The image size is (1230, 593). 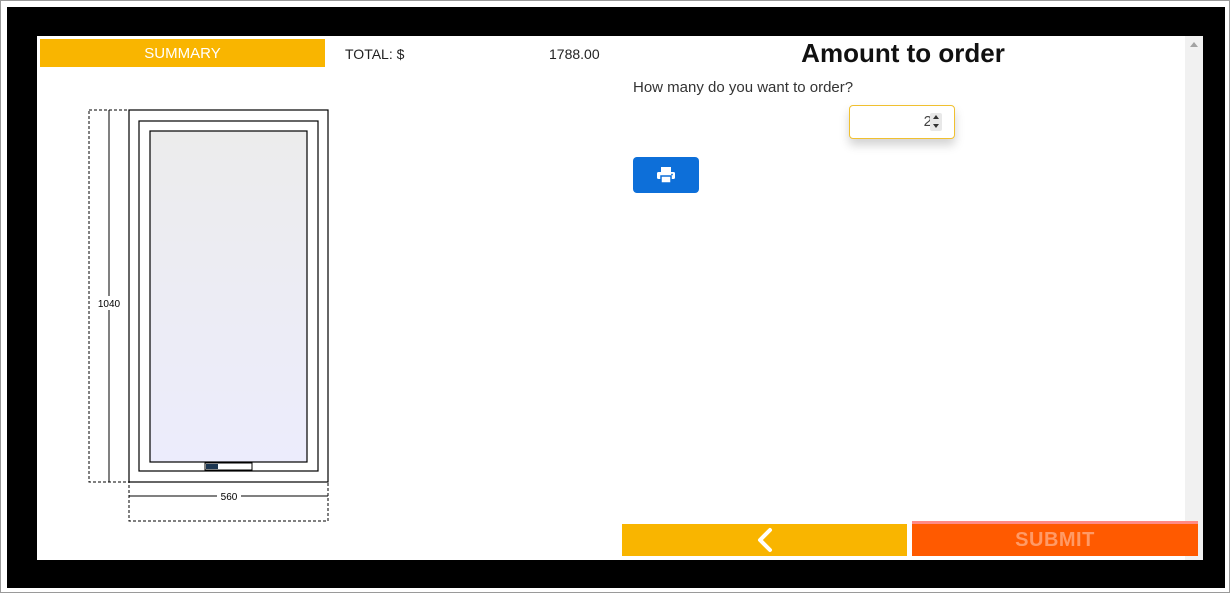 What do you see at coordinates (1194, 44) in the screenshot?
I see `scroll-up-icon` at bounding box center [1194, 44].